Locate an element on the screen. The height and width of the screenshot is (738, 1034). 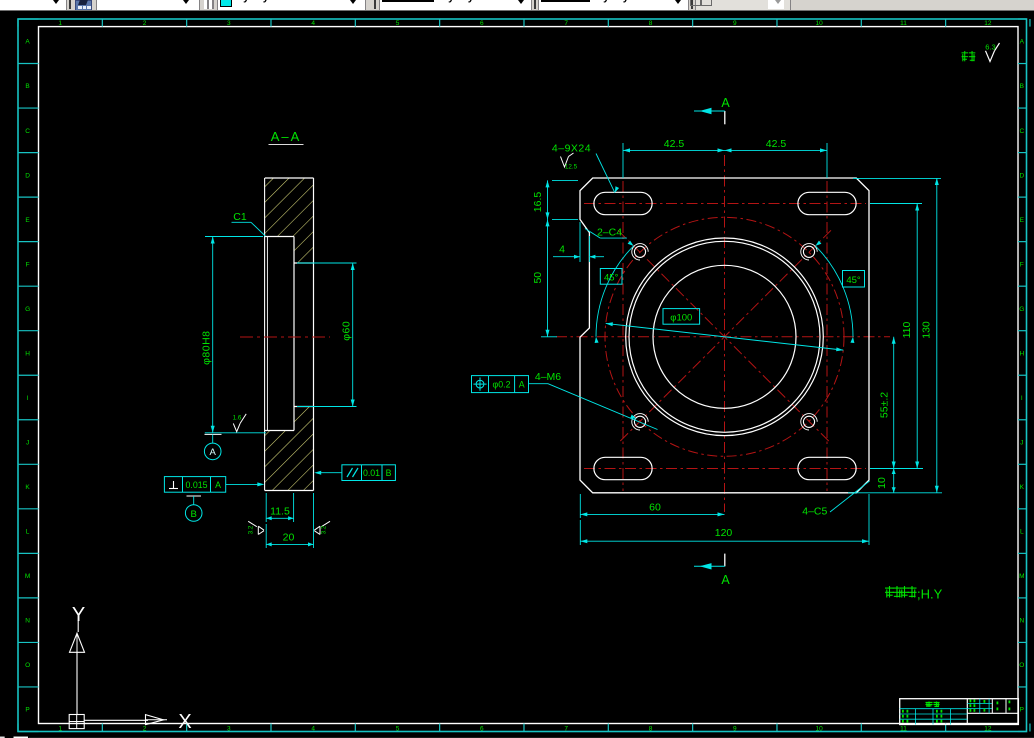
svg-text: 12.5 is located at coordinates (571, 166).